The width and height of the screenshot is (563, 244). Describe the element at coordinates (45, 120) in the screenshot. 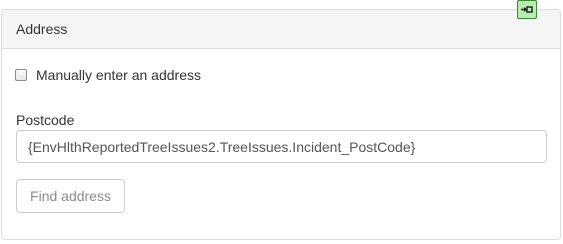

I see `postcode-label: Postcode` at that location.